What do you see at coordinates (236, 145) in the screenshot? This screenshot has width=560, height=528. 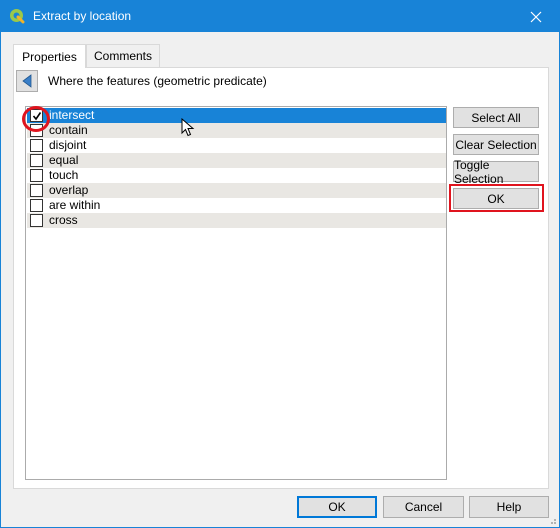 I see `list-item: disjoint` at bounding box center [236, 145].